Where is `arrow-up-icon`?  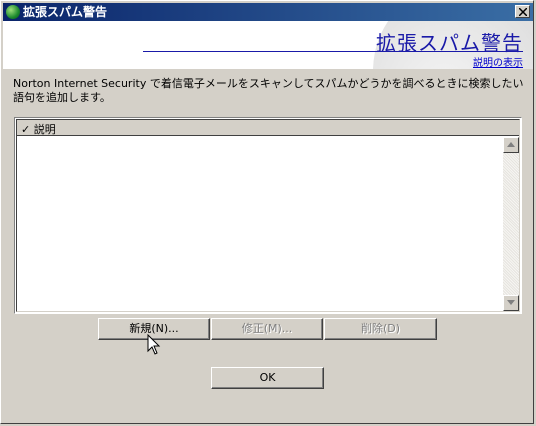
arrow-up-icon is located at coordinates (511, 144).